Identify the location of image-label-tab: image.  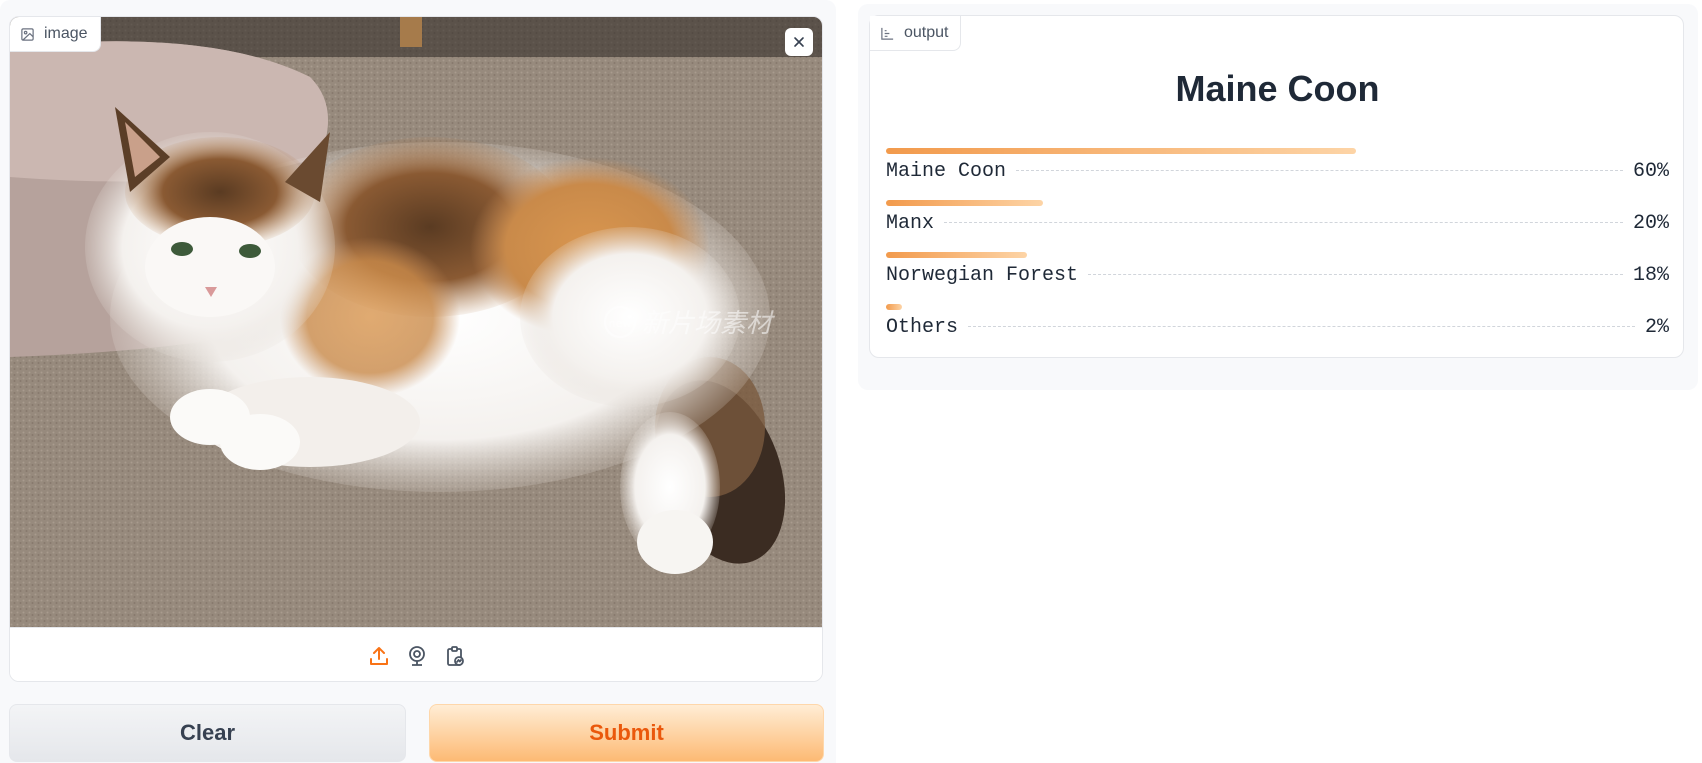
(55, 34).